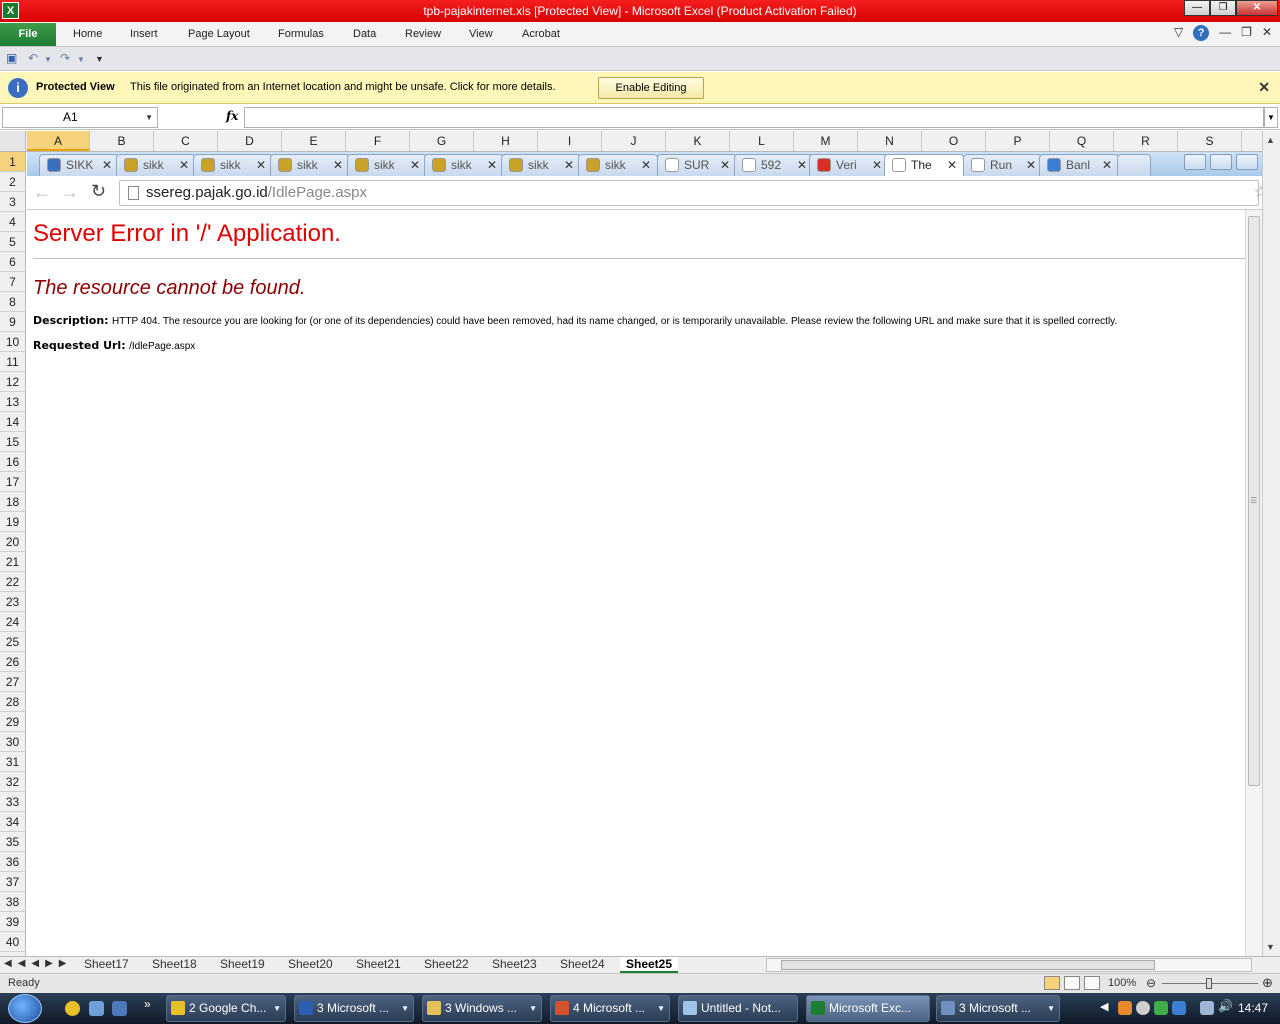 This screenshot has width=1280, height=1024. What do you see at coordinates (1223, 8) in the screenshot?
I see `maximize-button: ❐` at bounding box center [1223, 8].